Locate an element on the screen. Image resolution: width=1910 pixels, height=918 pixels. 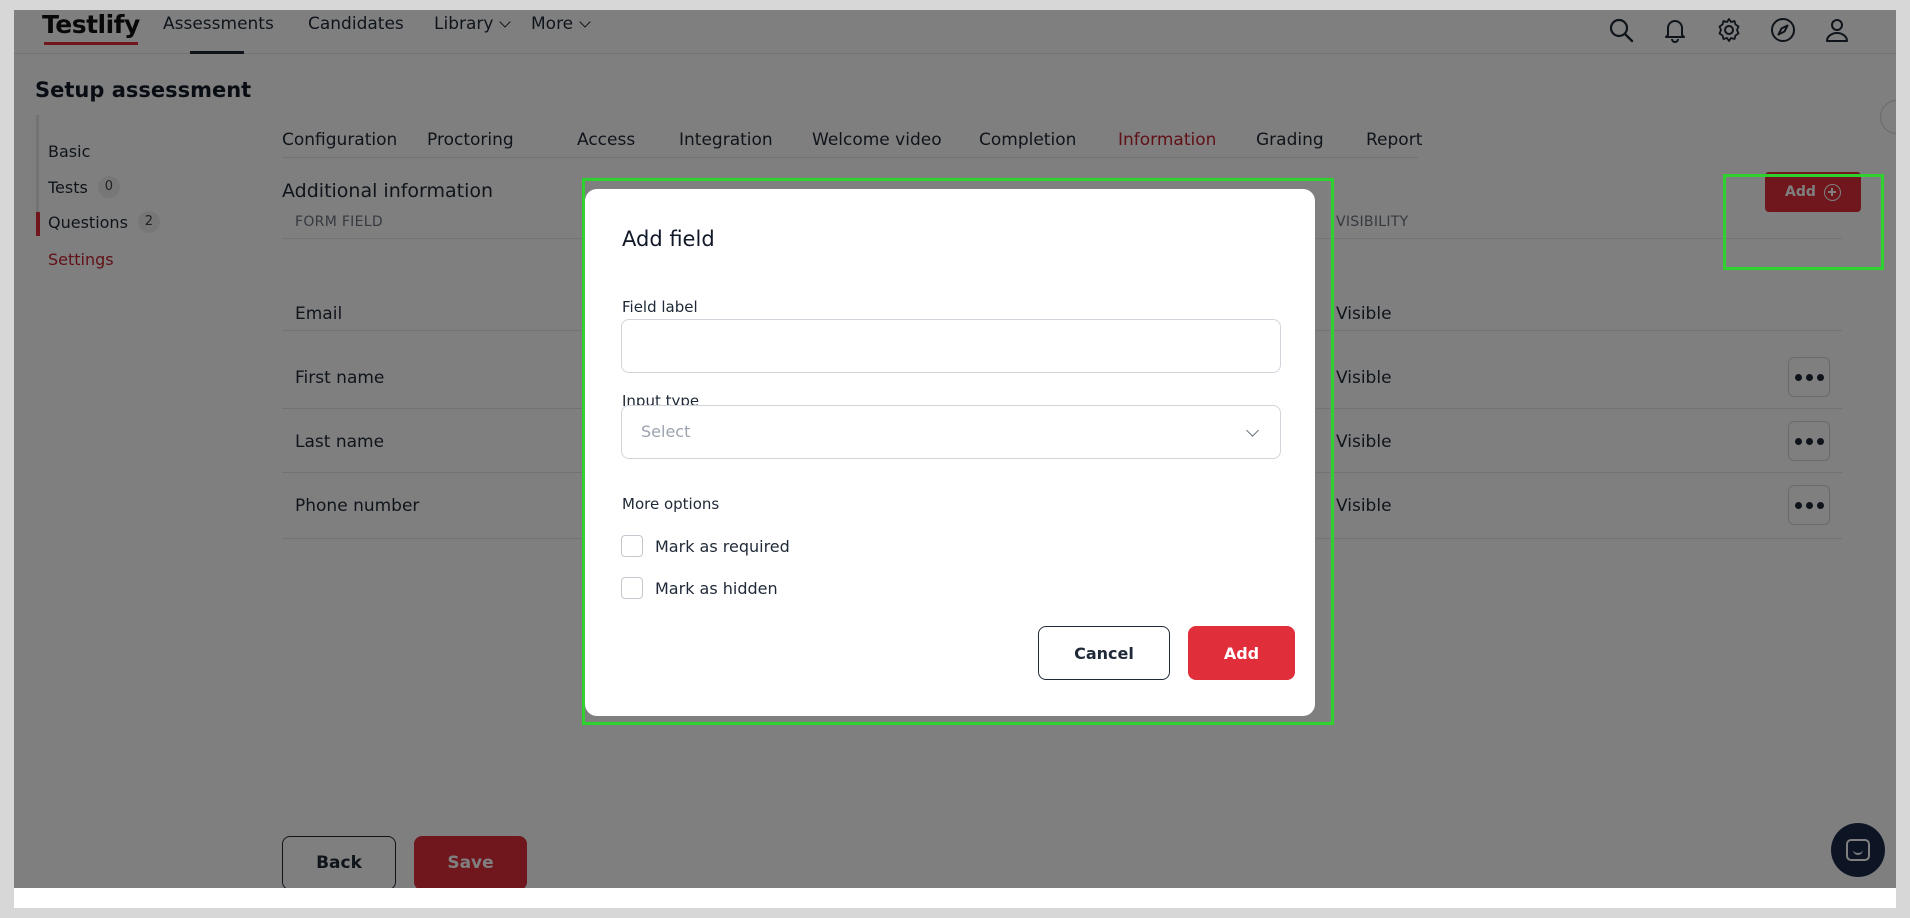
select-placeholder: Select is located at coordinates (666, 431).